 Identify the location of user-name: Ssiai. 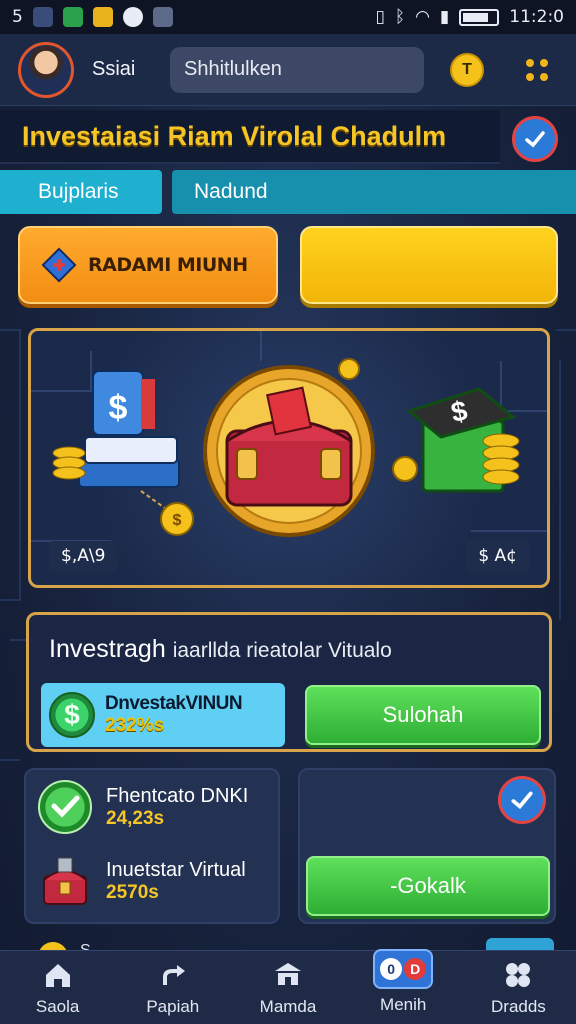
(114, 69).